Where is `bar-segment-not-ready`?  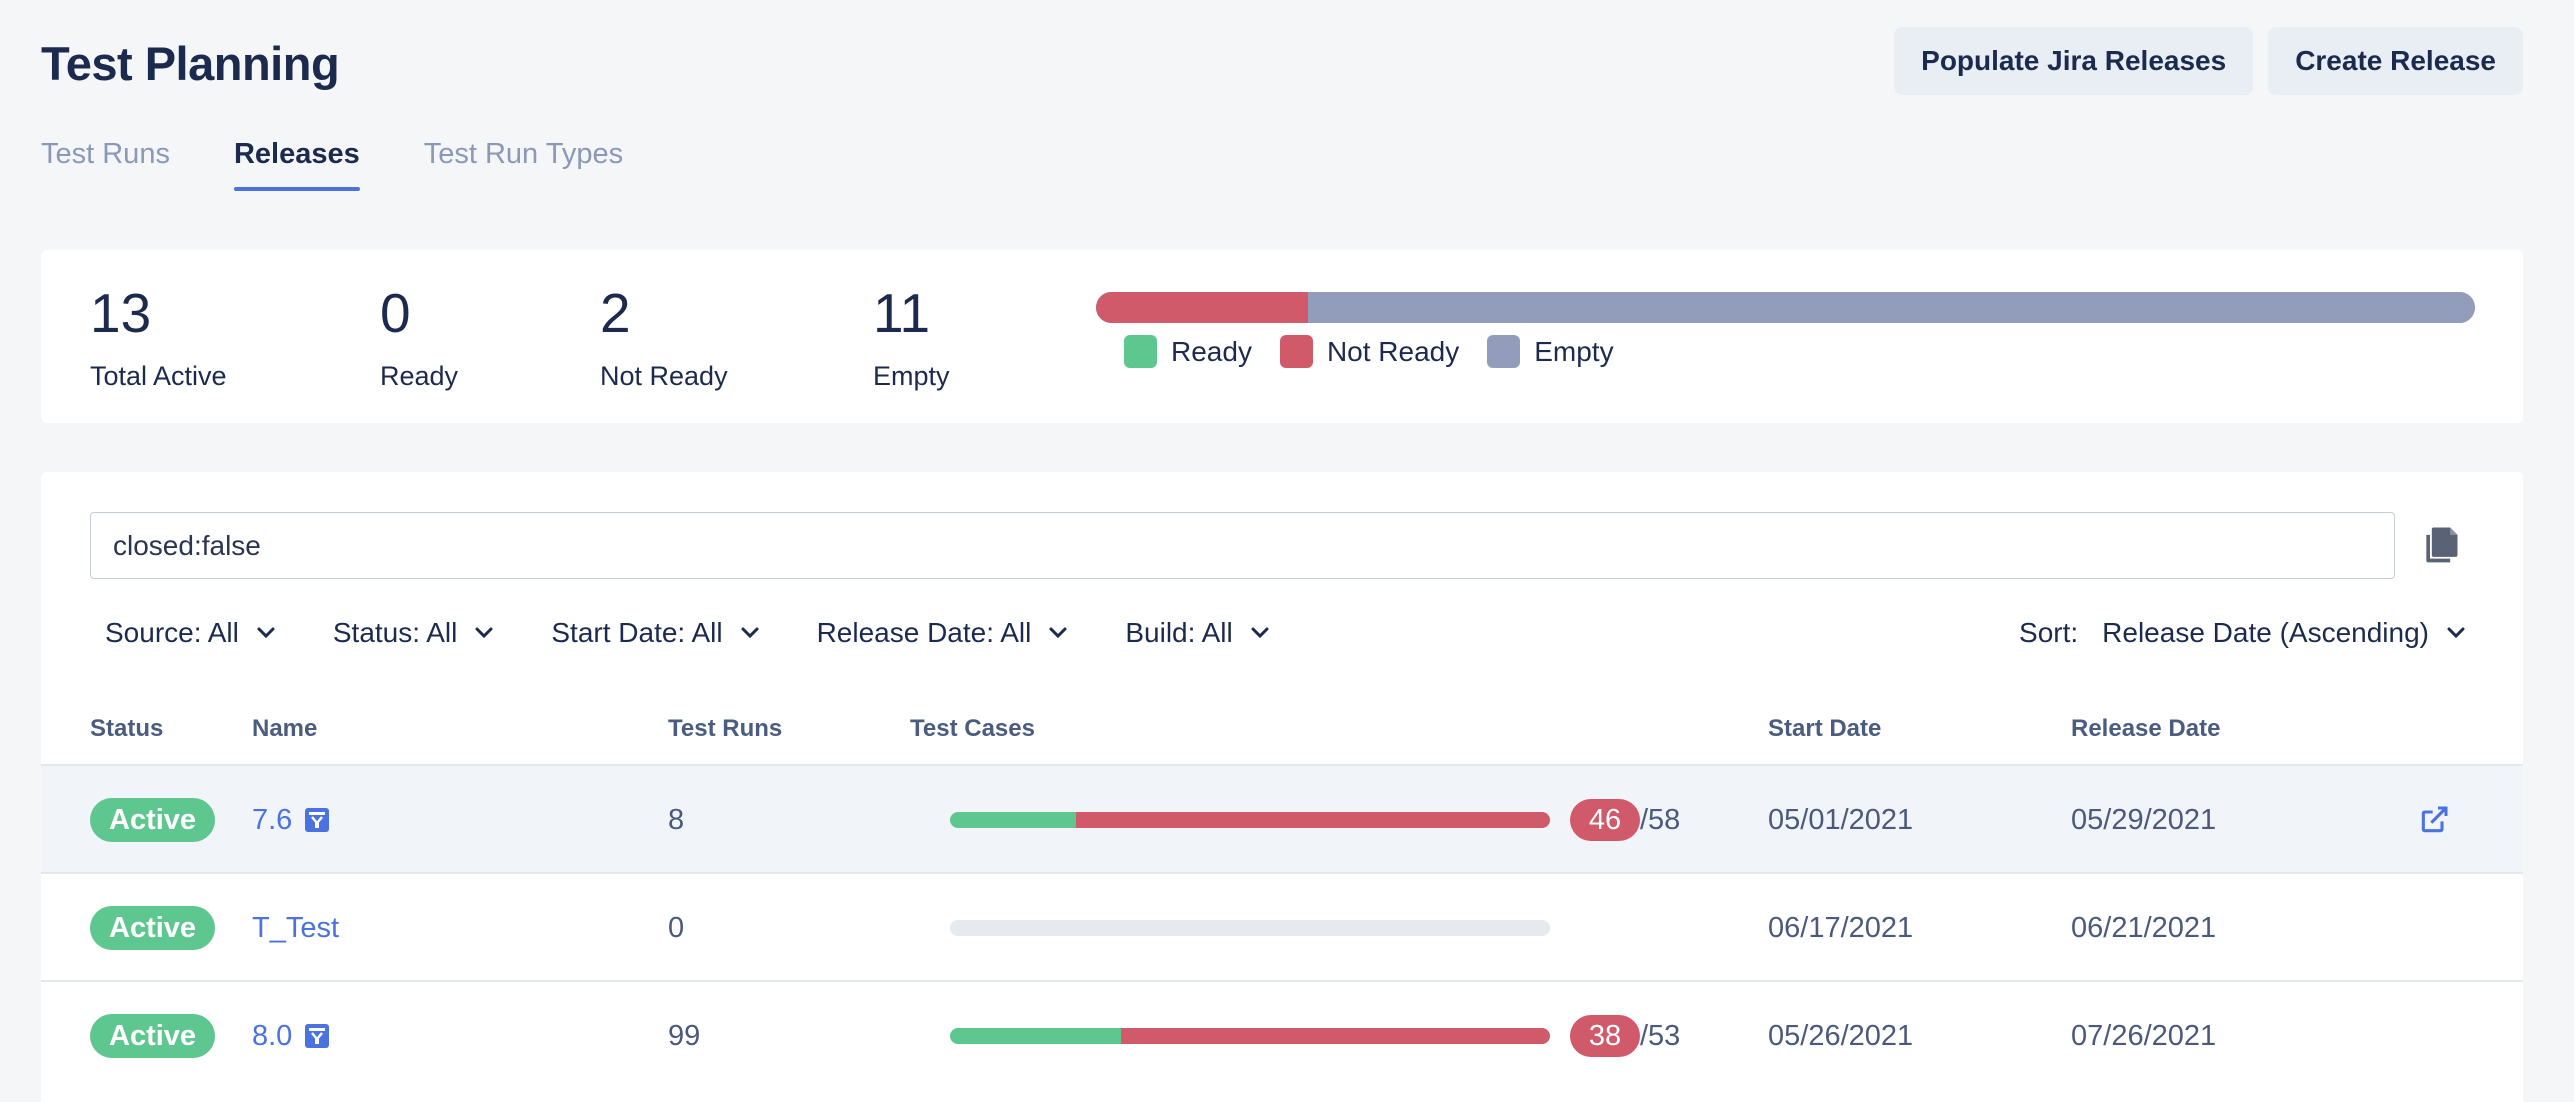
bar-segment-not-ready is located at coordinates (1202, 307).